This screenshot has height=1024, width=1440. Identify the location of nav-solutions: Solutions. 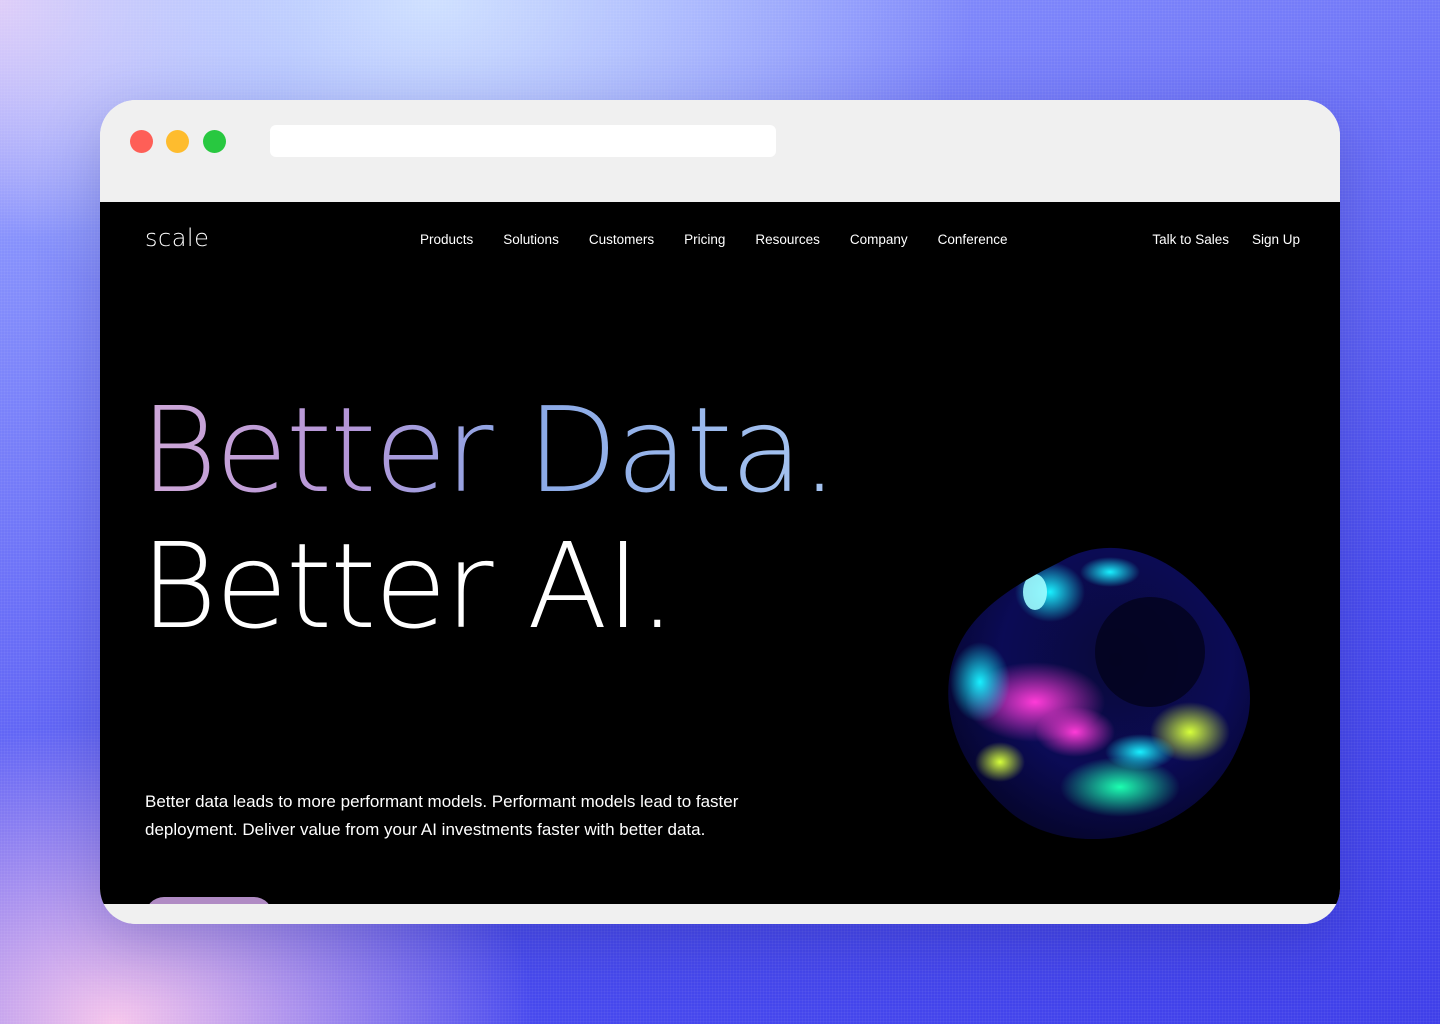
(531, 239).